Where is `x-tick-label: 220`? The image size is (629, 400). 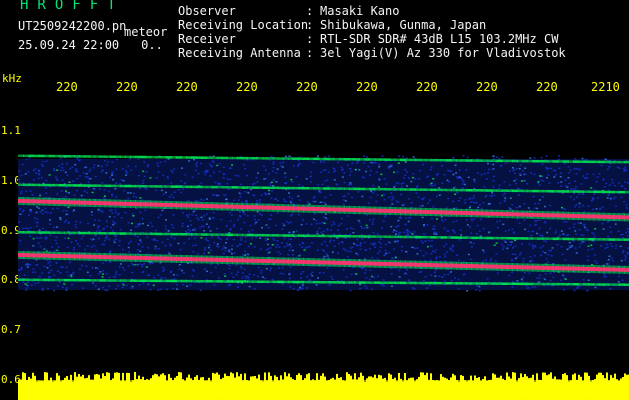
x-tick-label: 220 is located at coordinates (367, 87).